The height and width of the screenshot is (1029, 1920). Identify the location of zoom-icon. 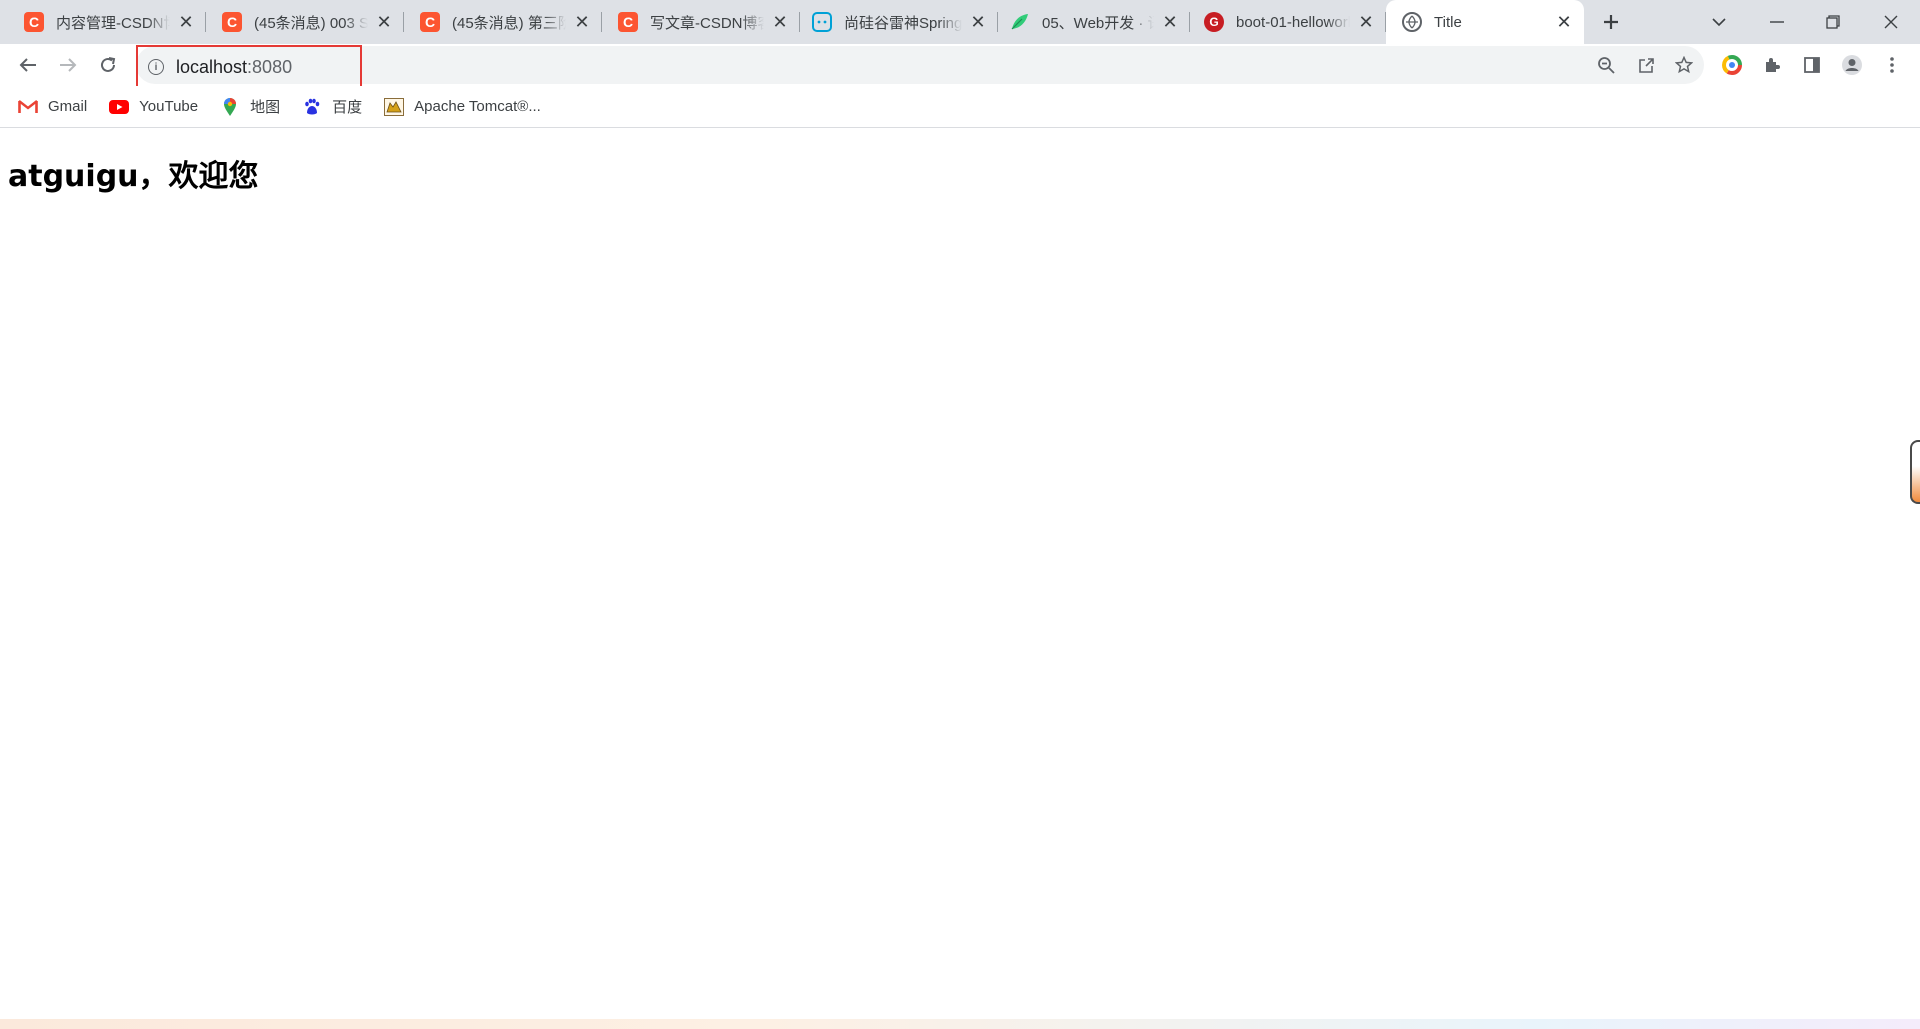
(1606, 65).